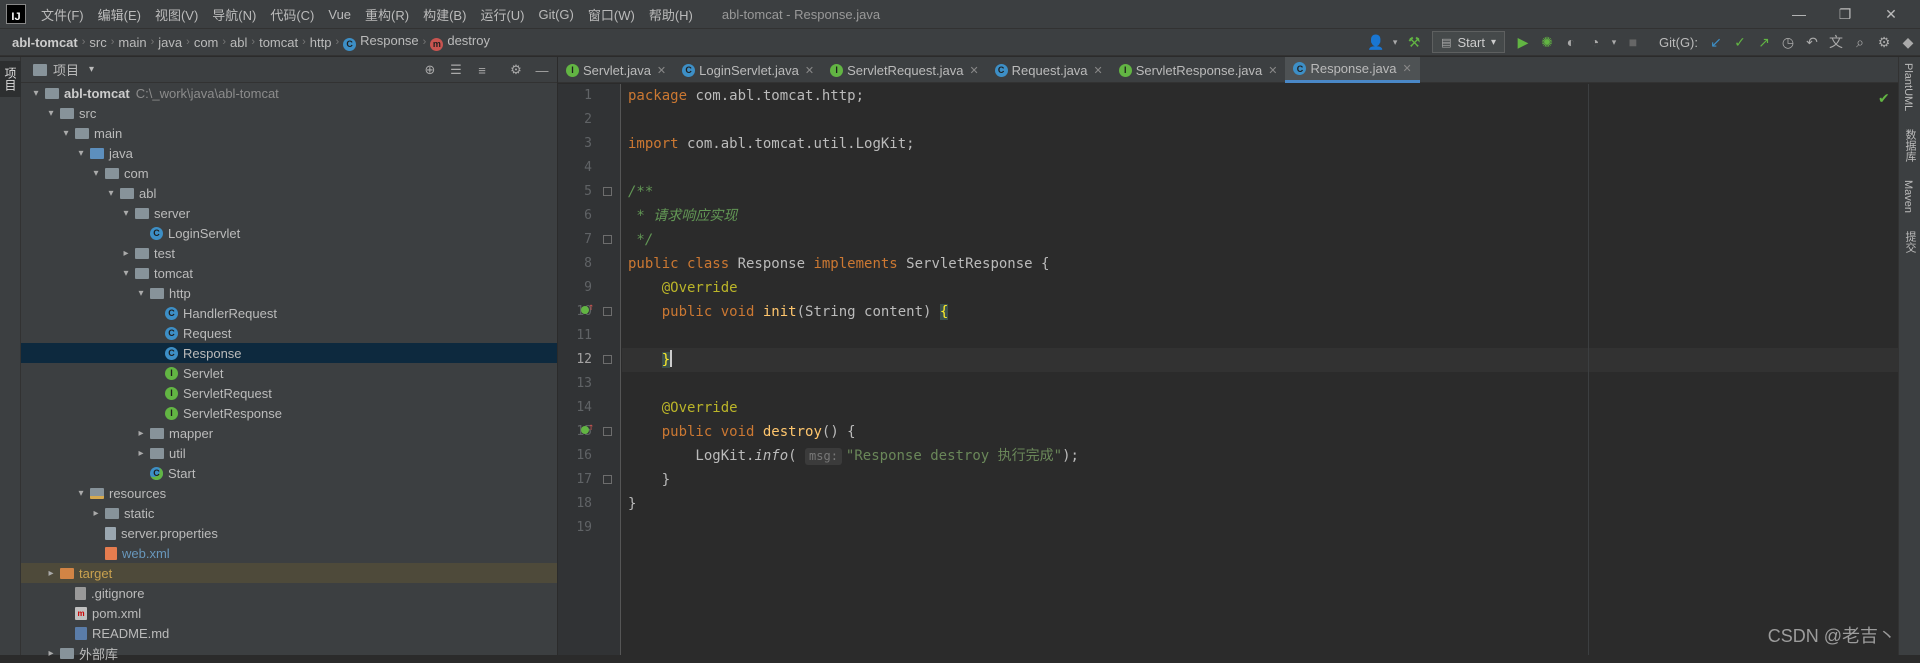  Describe the element at coordinates (289, 473) in the screenshot. I see `tree-item: C Start` at that location.